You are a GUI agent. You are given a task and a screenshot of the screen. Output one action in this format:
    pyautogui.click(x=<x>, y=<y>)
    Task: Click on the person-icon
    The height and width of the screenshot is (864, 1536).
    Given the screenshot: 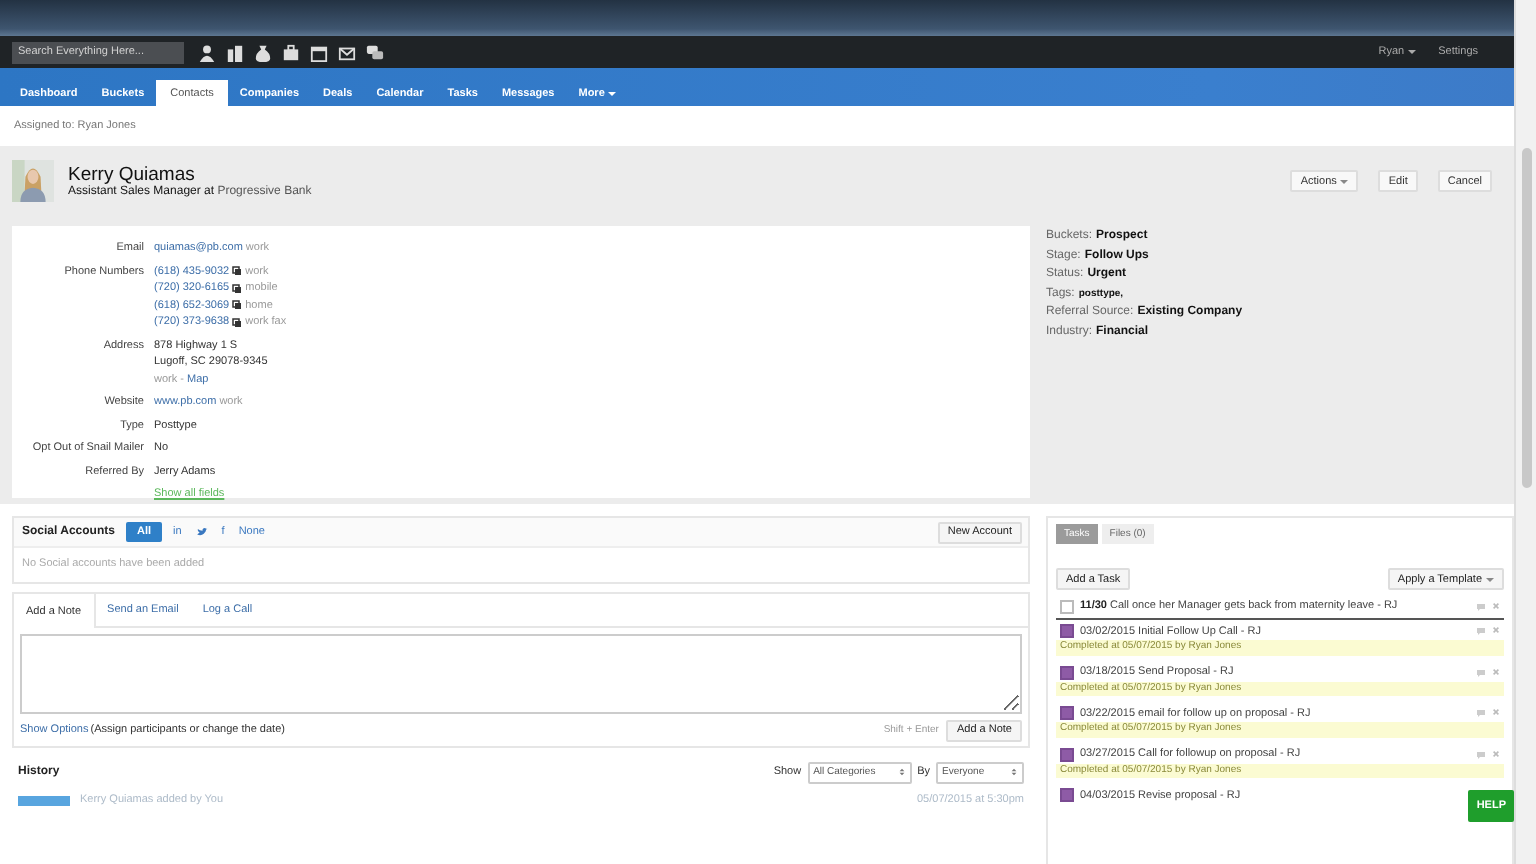 What is the action you would take?
    pyautogui.click(x=207, y=52)
    